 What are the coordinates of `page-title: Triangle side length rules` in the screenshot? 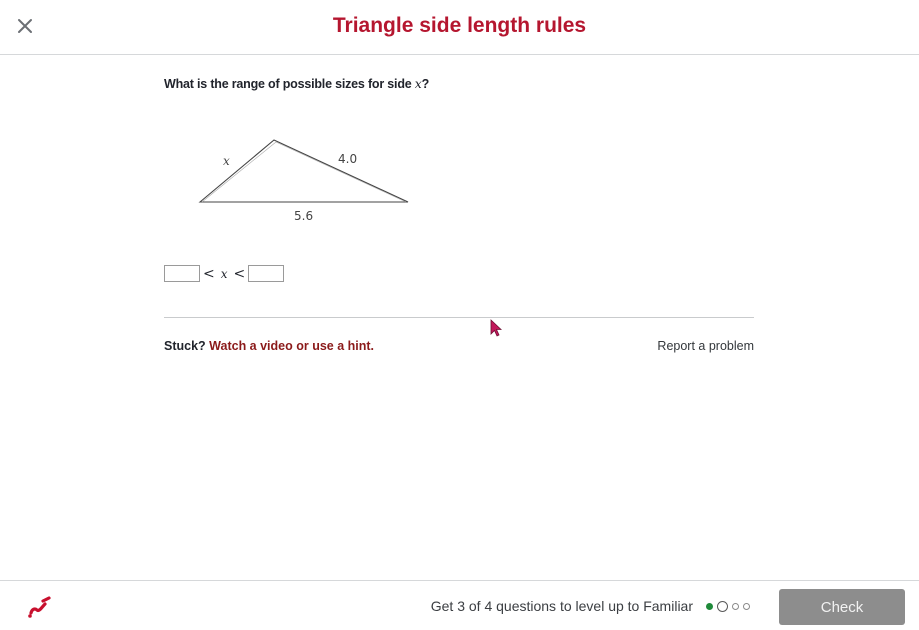 It's located at (459, 25).